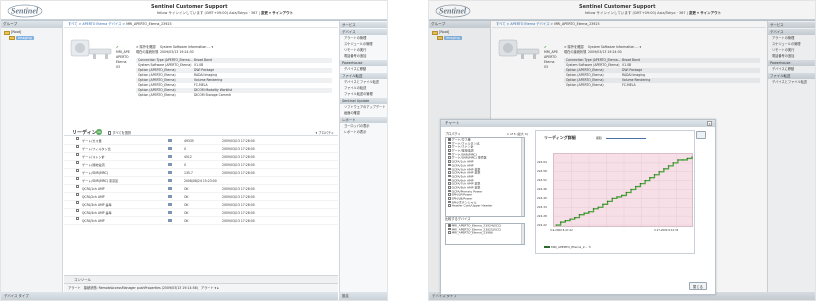  What do you see at coordinates (626, 138) in the screenshot?
I see `zoom-slider` at bounding box center [626, 138].